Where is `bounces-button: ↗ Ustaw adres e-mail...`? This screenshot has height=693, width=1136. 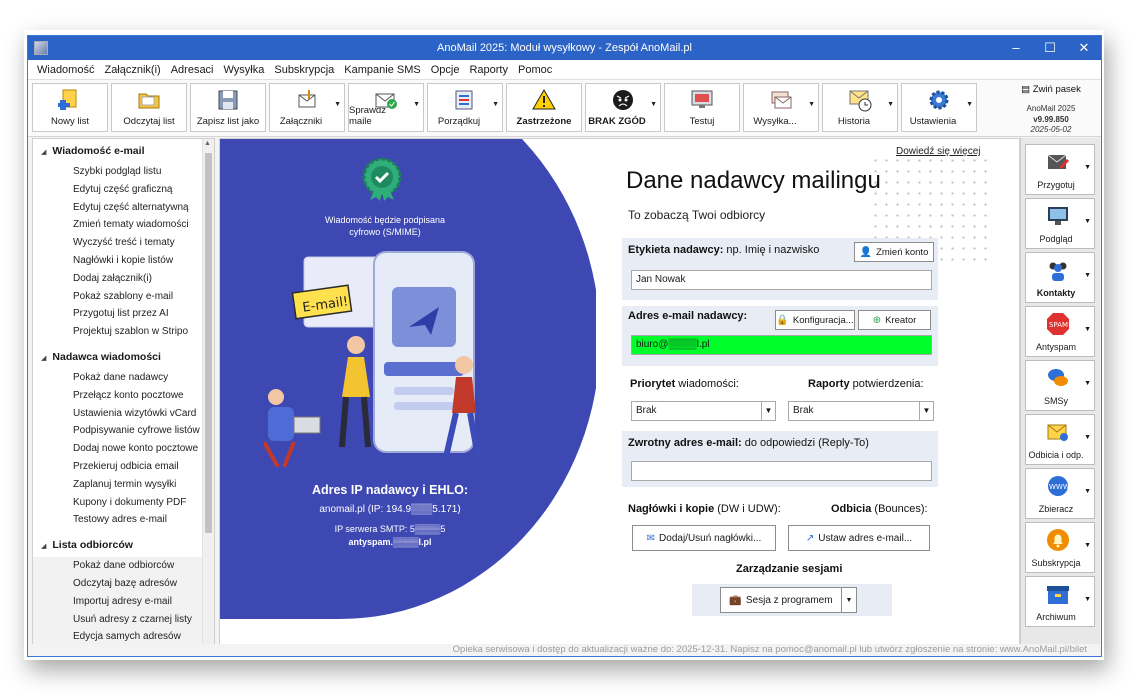
bounces-button: ↗ Ustaw adres e-mail... is located at coordinates (859, 538).